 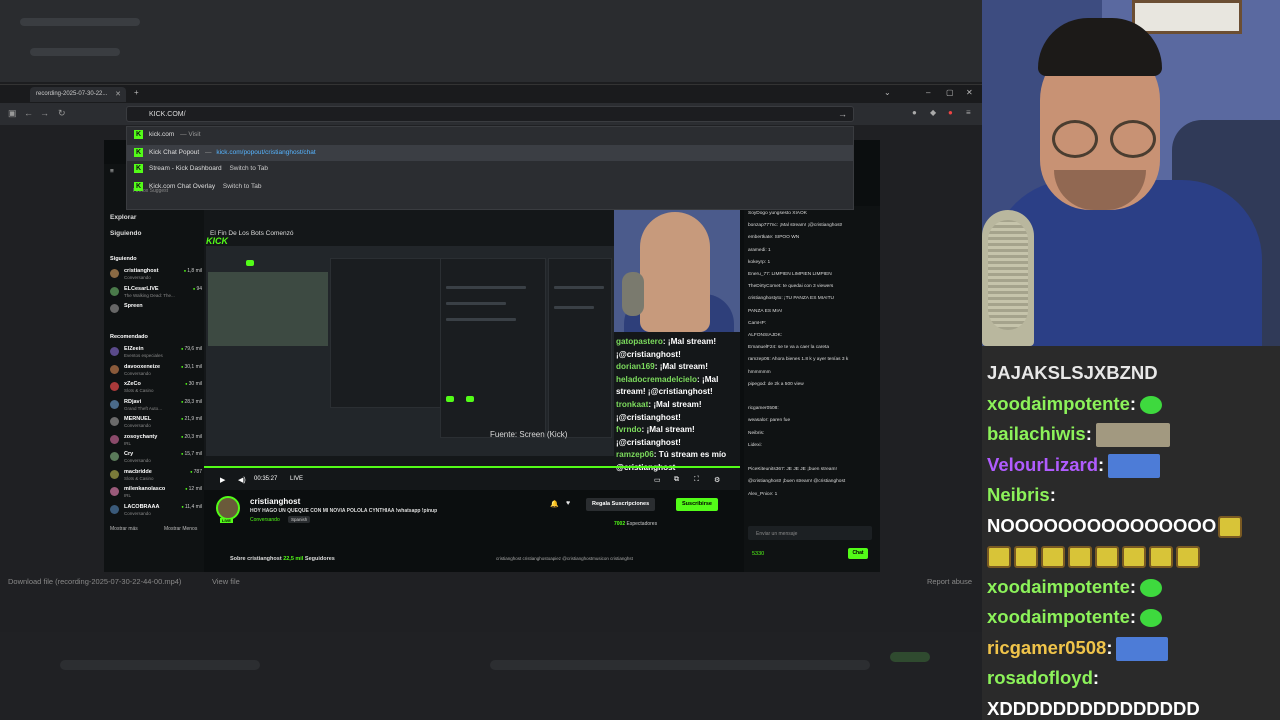 What do you see at coordinates (636, 524) in the screenshot?
I see `viewer-count: 7002 Espectadores` at bounding box center [636, 524].